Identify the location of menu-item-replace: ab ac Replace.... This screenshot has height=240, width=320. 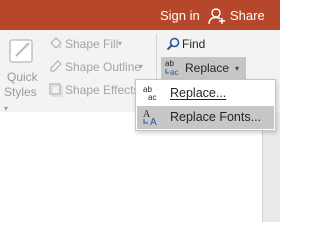
(205, 93).